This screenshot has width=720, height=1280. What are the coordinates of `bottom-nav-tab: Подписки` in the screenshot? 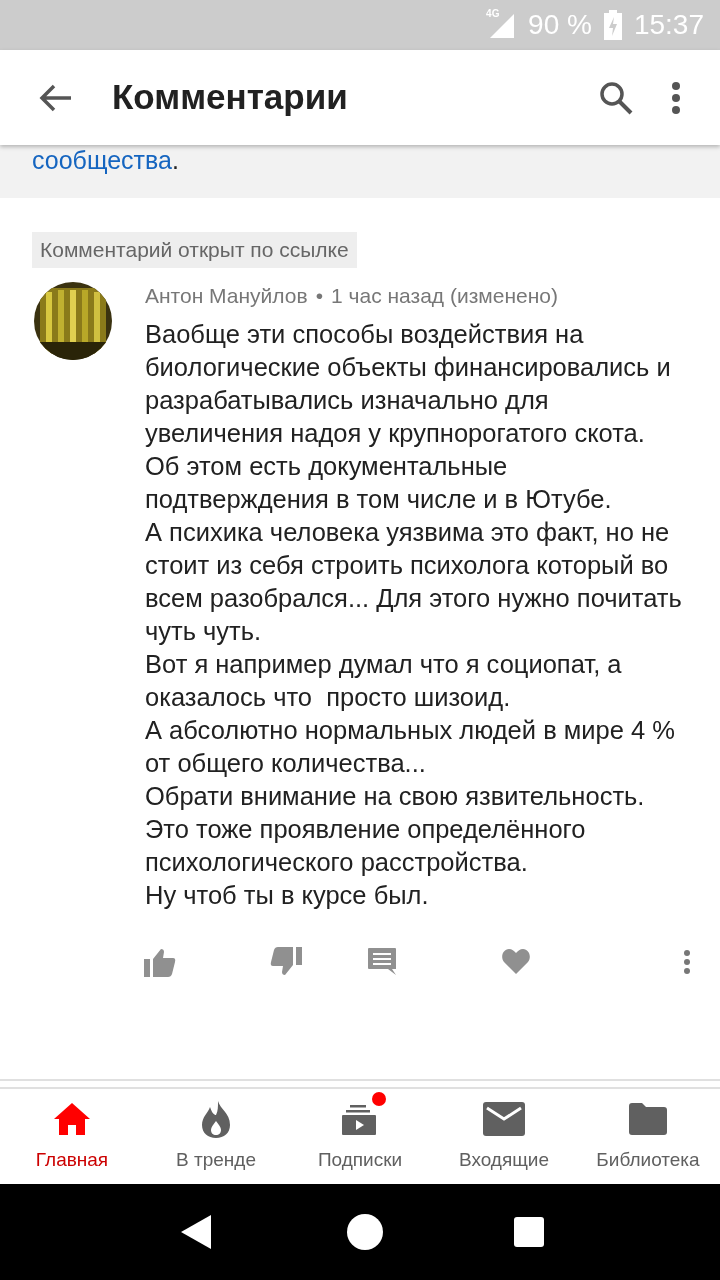 It's located at (360, 1136).